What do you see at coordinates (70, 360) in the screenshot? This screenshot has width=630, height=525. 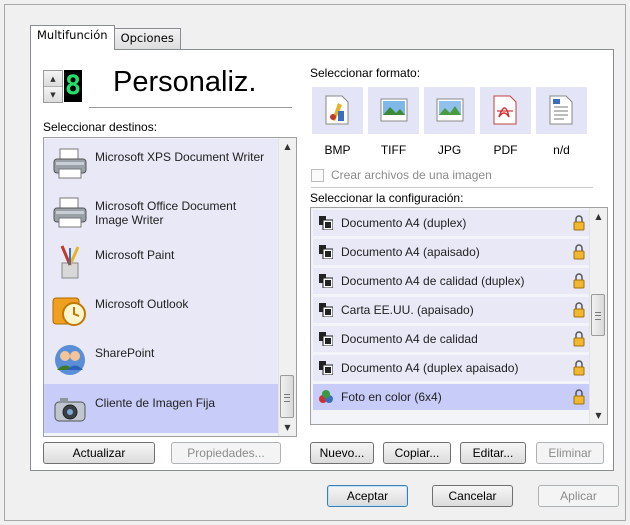 I see `sharepoint-icon` at bounding box center [70, 360].